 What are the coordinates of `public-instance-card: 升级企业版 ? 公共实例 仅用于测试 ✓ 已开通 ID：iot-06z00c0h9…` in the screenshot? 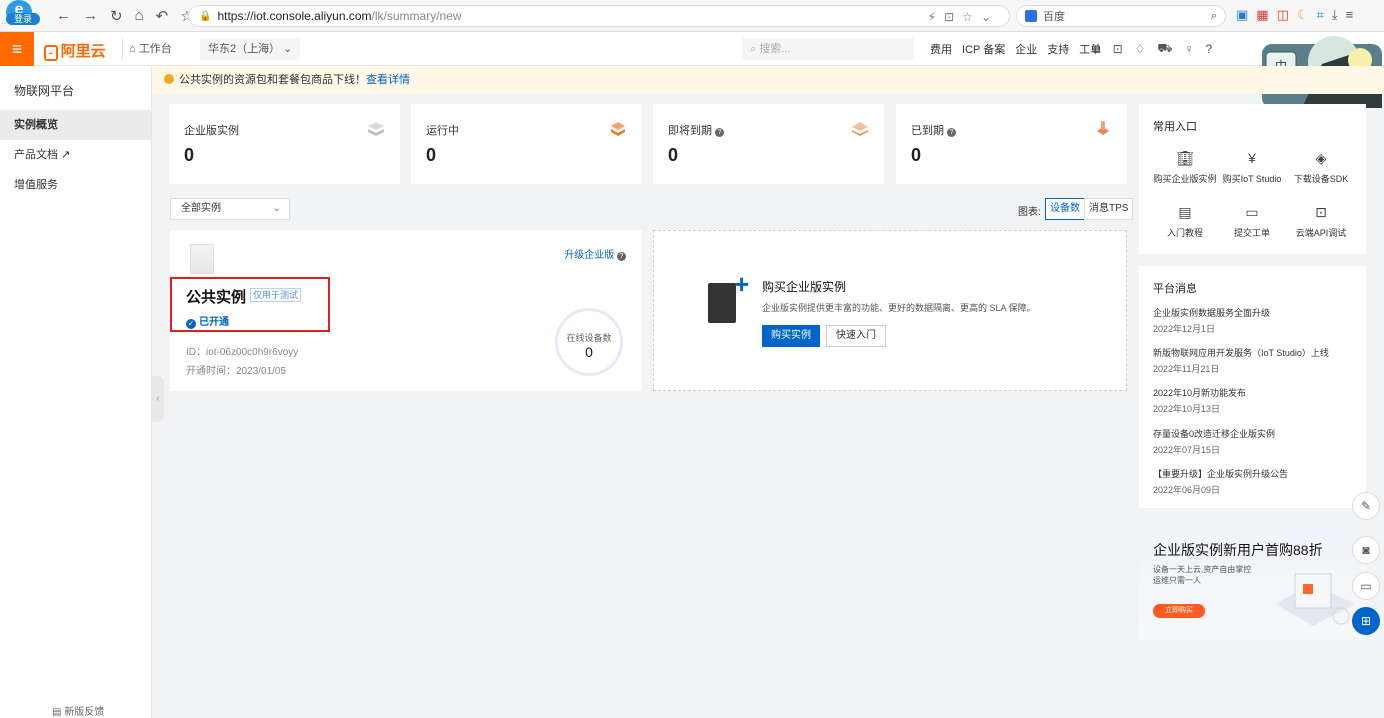 It's located at (406, 310).